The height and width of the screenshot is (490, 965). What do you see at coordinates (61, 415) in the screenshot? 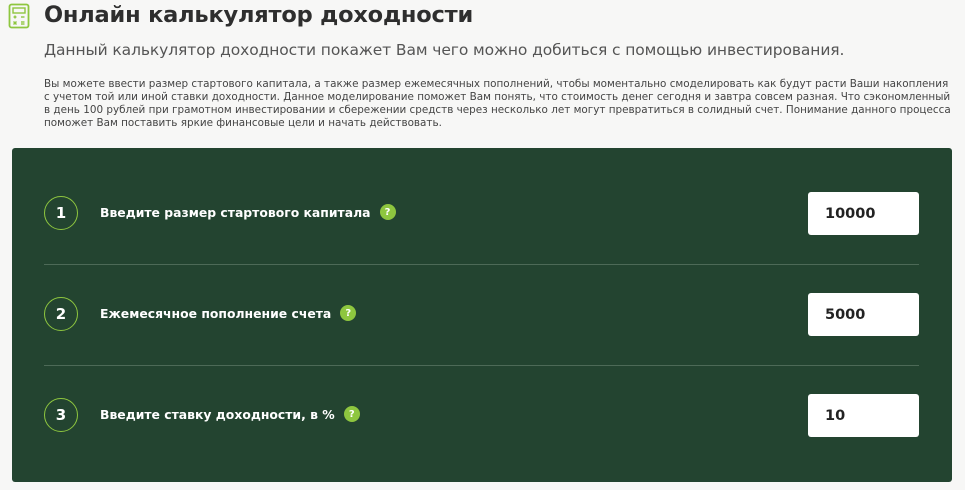
I see `step-number: 3` at bounding box center [61, 415].